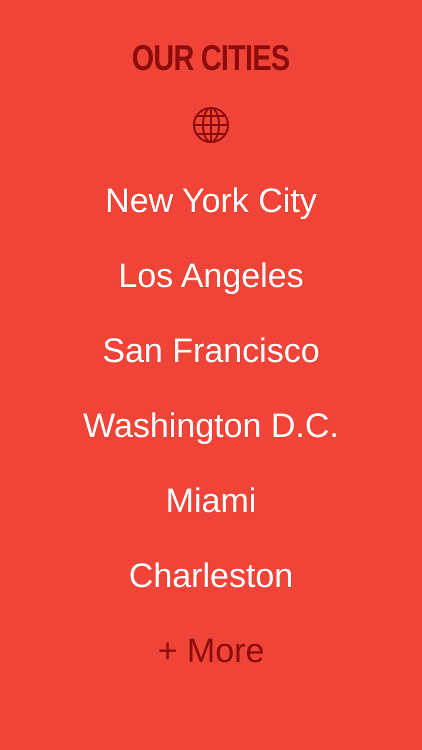 This screenshot has width=422, height=750. Describe the element at coordinates (211, 426) in the screenshot. I see `city-link: Washington D.C.` at that location.